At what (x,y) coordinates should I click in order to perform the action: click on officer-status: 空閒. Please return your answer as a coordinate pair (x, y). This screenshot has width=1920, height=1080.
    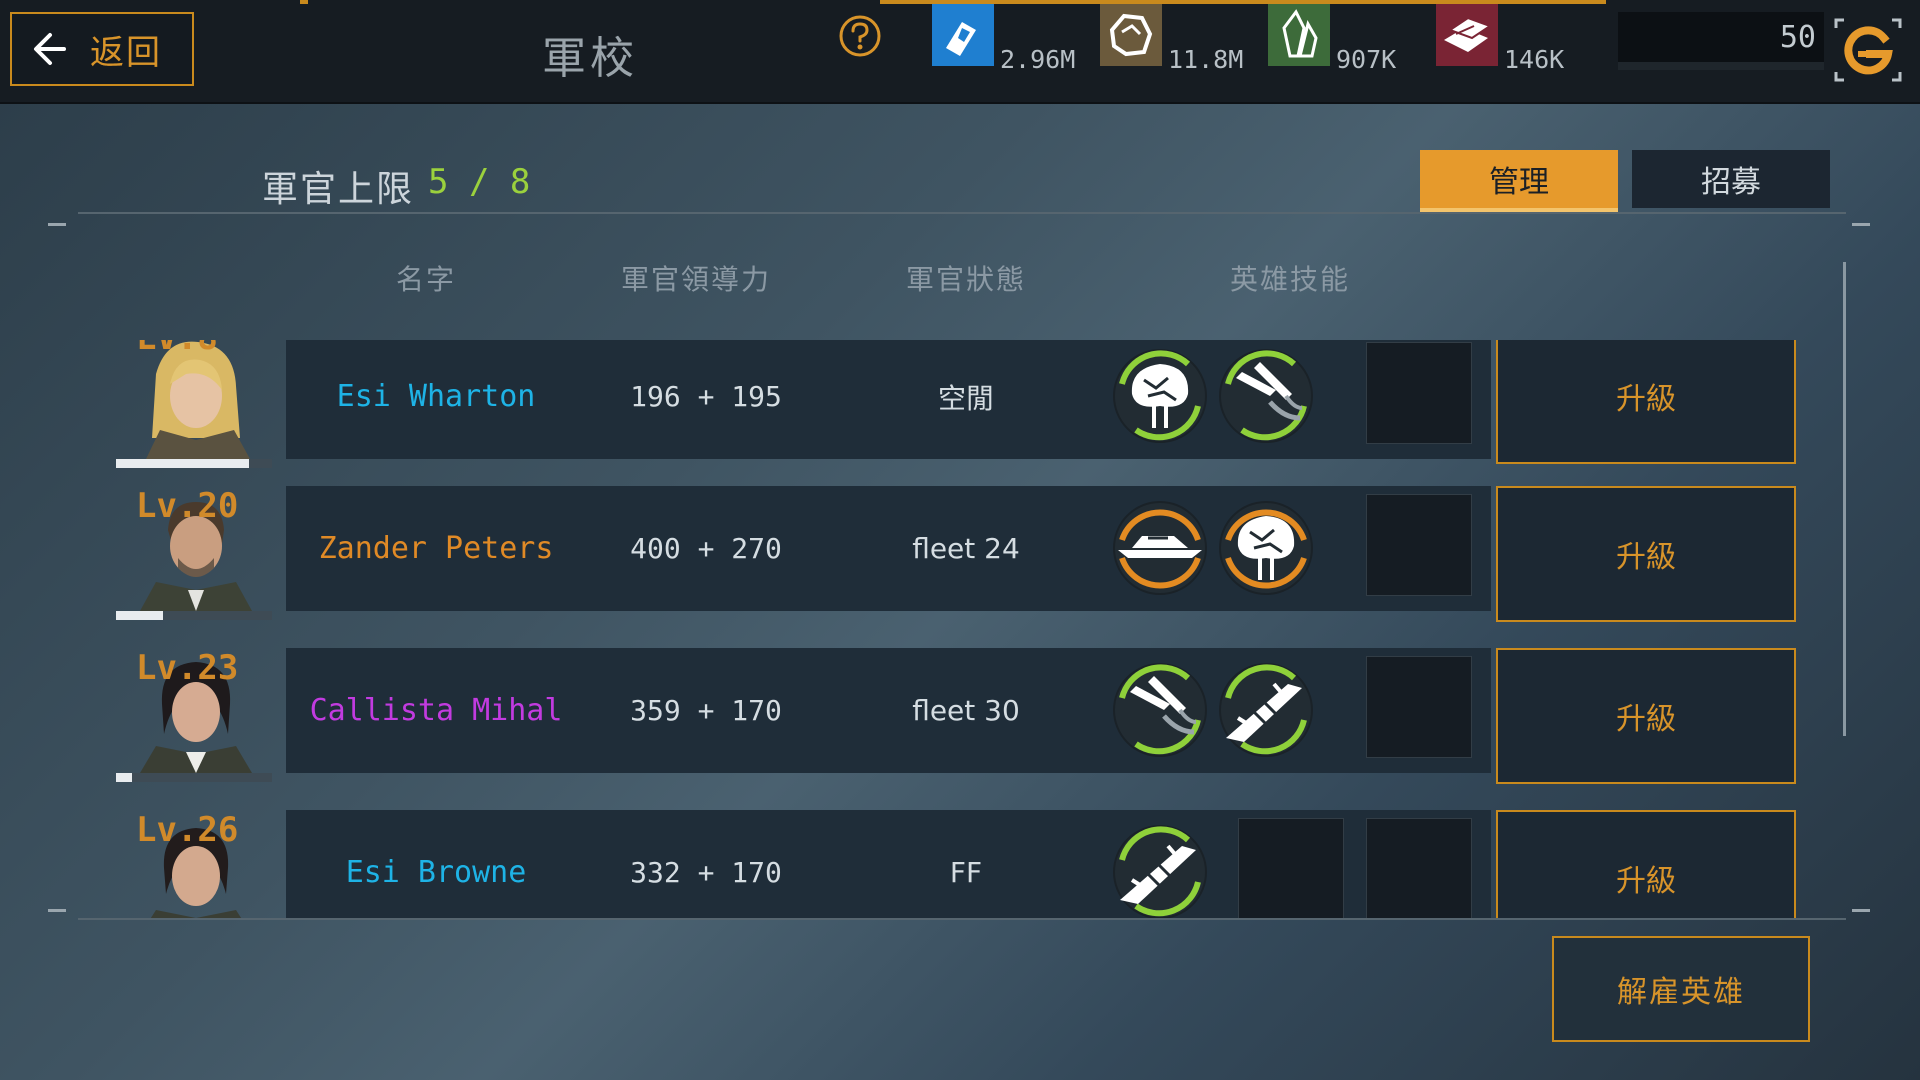
    Looking at the image, I should click on (965, 398).